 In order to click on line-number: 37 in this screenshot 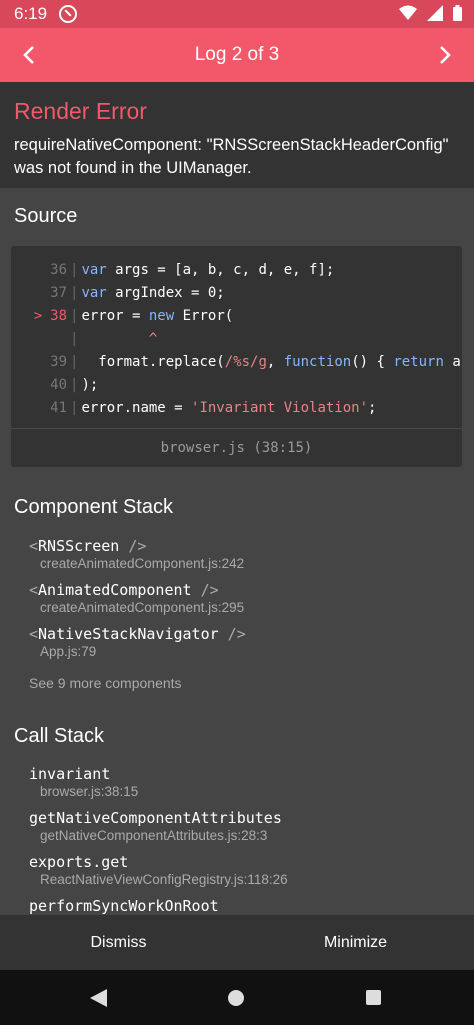, I will do `click(58, 292)`.